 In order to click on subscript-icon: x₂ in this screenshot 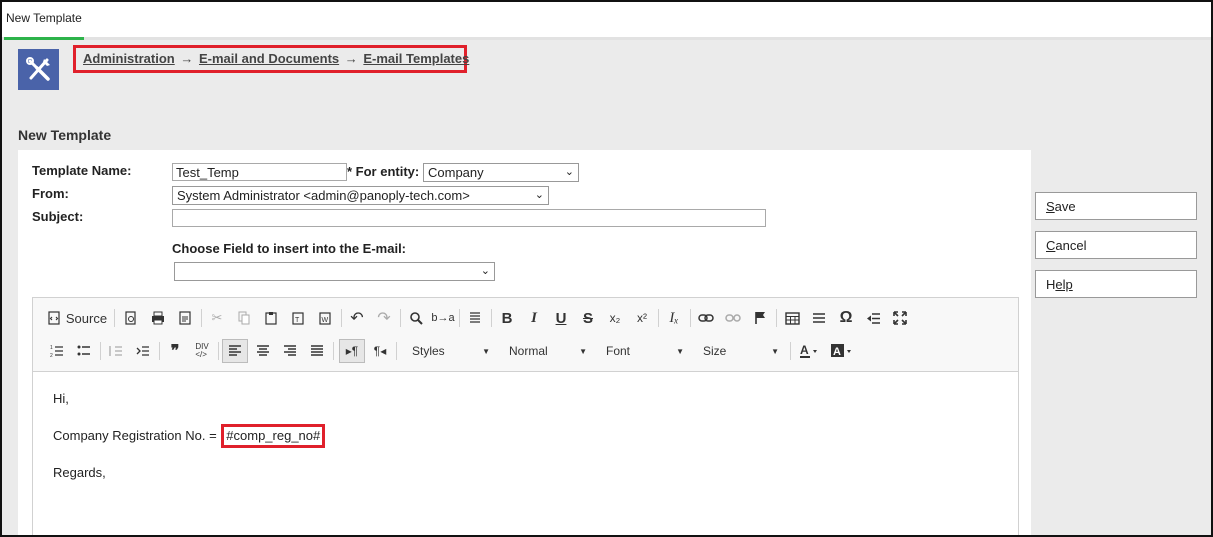, I will do `click(615, 318)`.